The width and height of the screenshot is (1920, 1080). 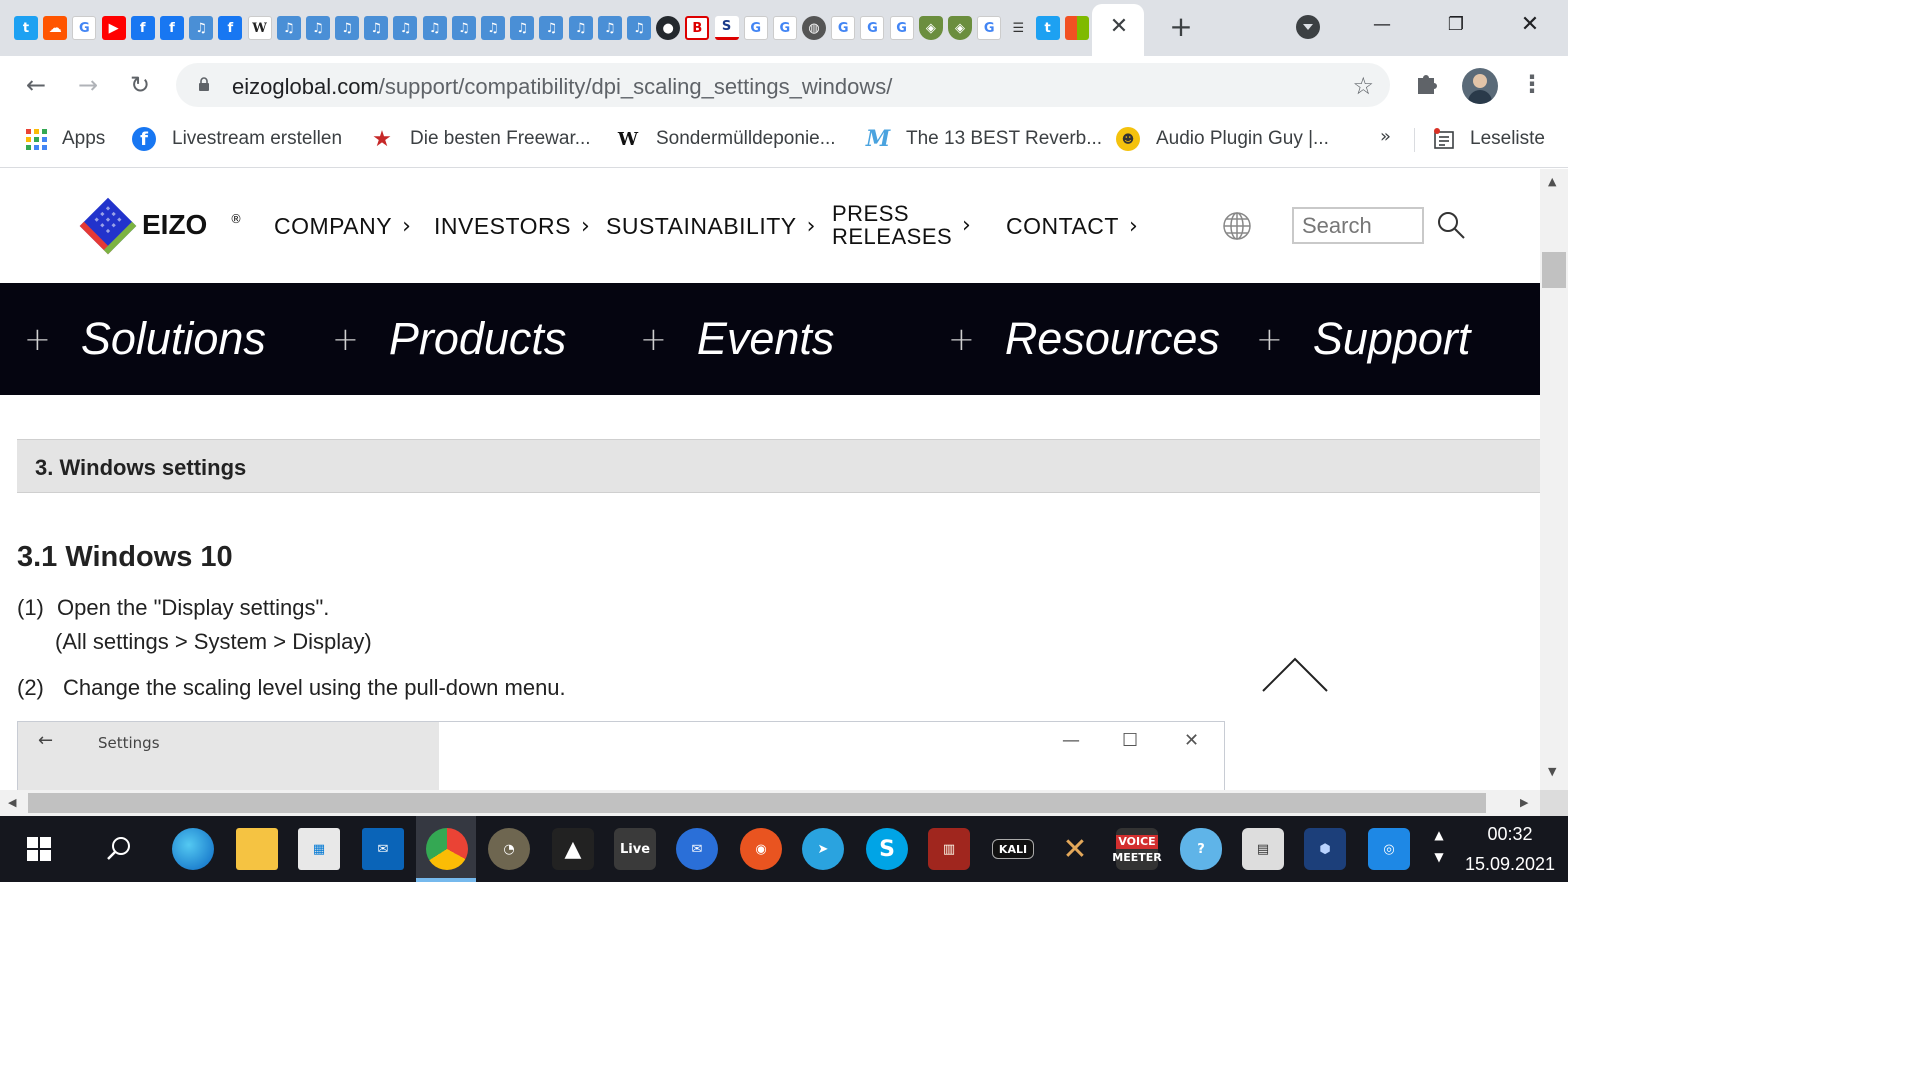 What do you see at coordinates (814, 28) in the screenshot?
I see `world-icon: ◍` at bounding box center [814, 28].